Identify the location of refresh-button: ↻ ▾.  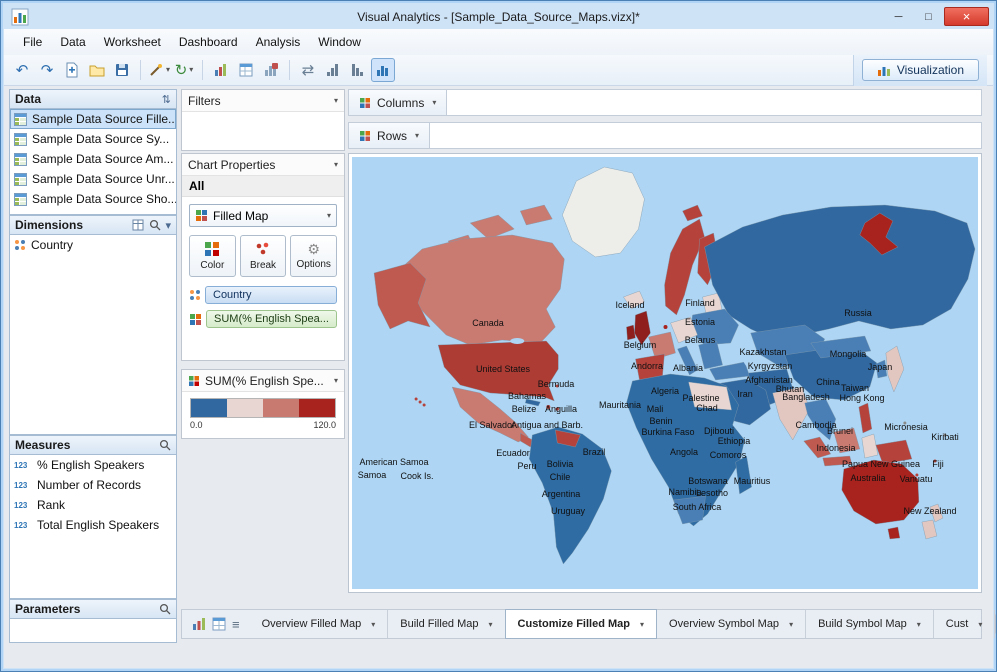
(184, 70).